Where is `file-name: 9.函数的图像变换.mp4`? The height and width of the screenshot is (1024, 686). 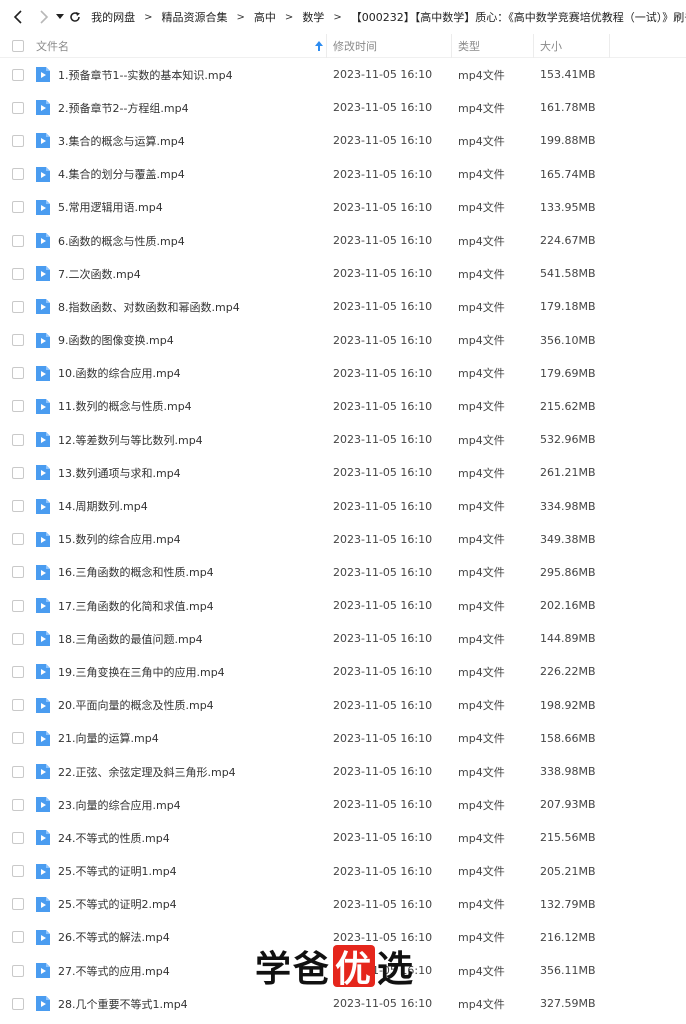 file-name: 9.函数的图像变换.mp4 is located at coordinates (116, 340).